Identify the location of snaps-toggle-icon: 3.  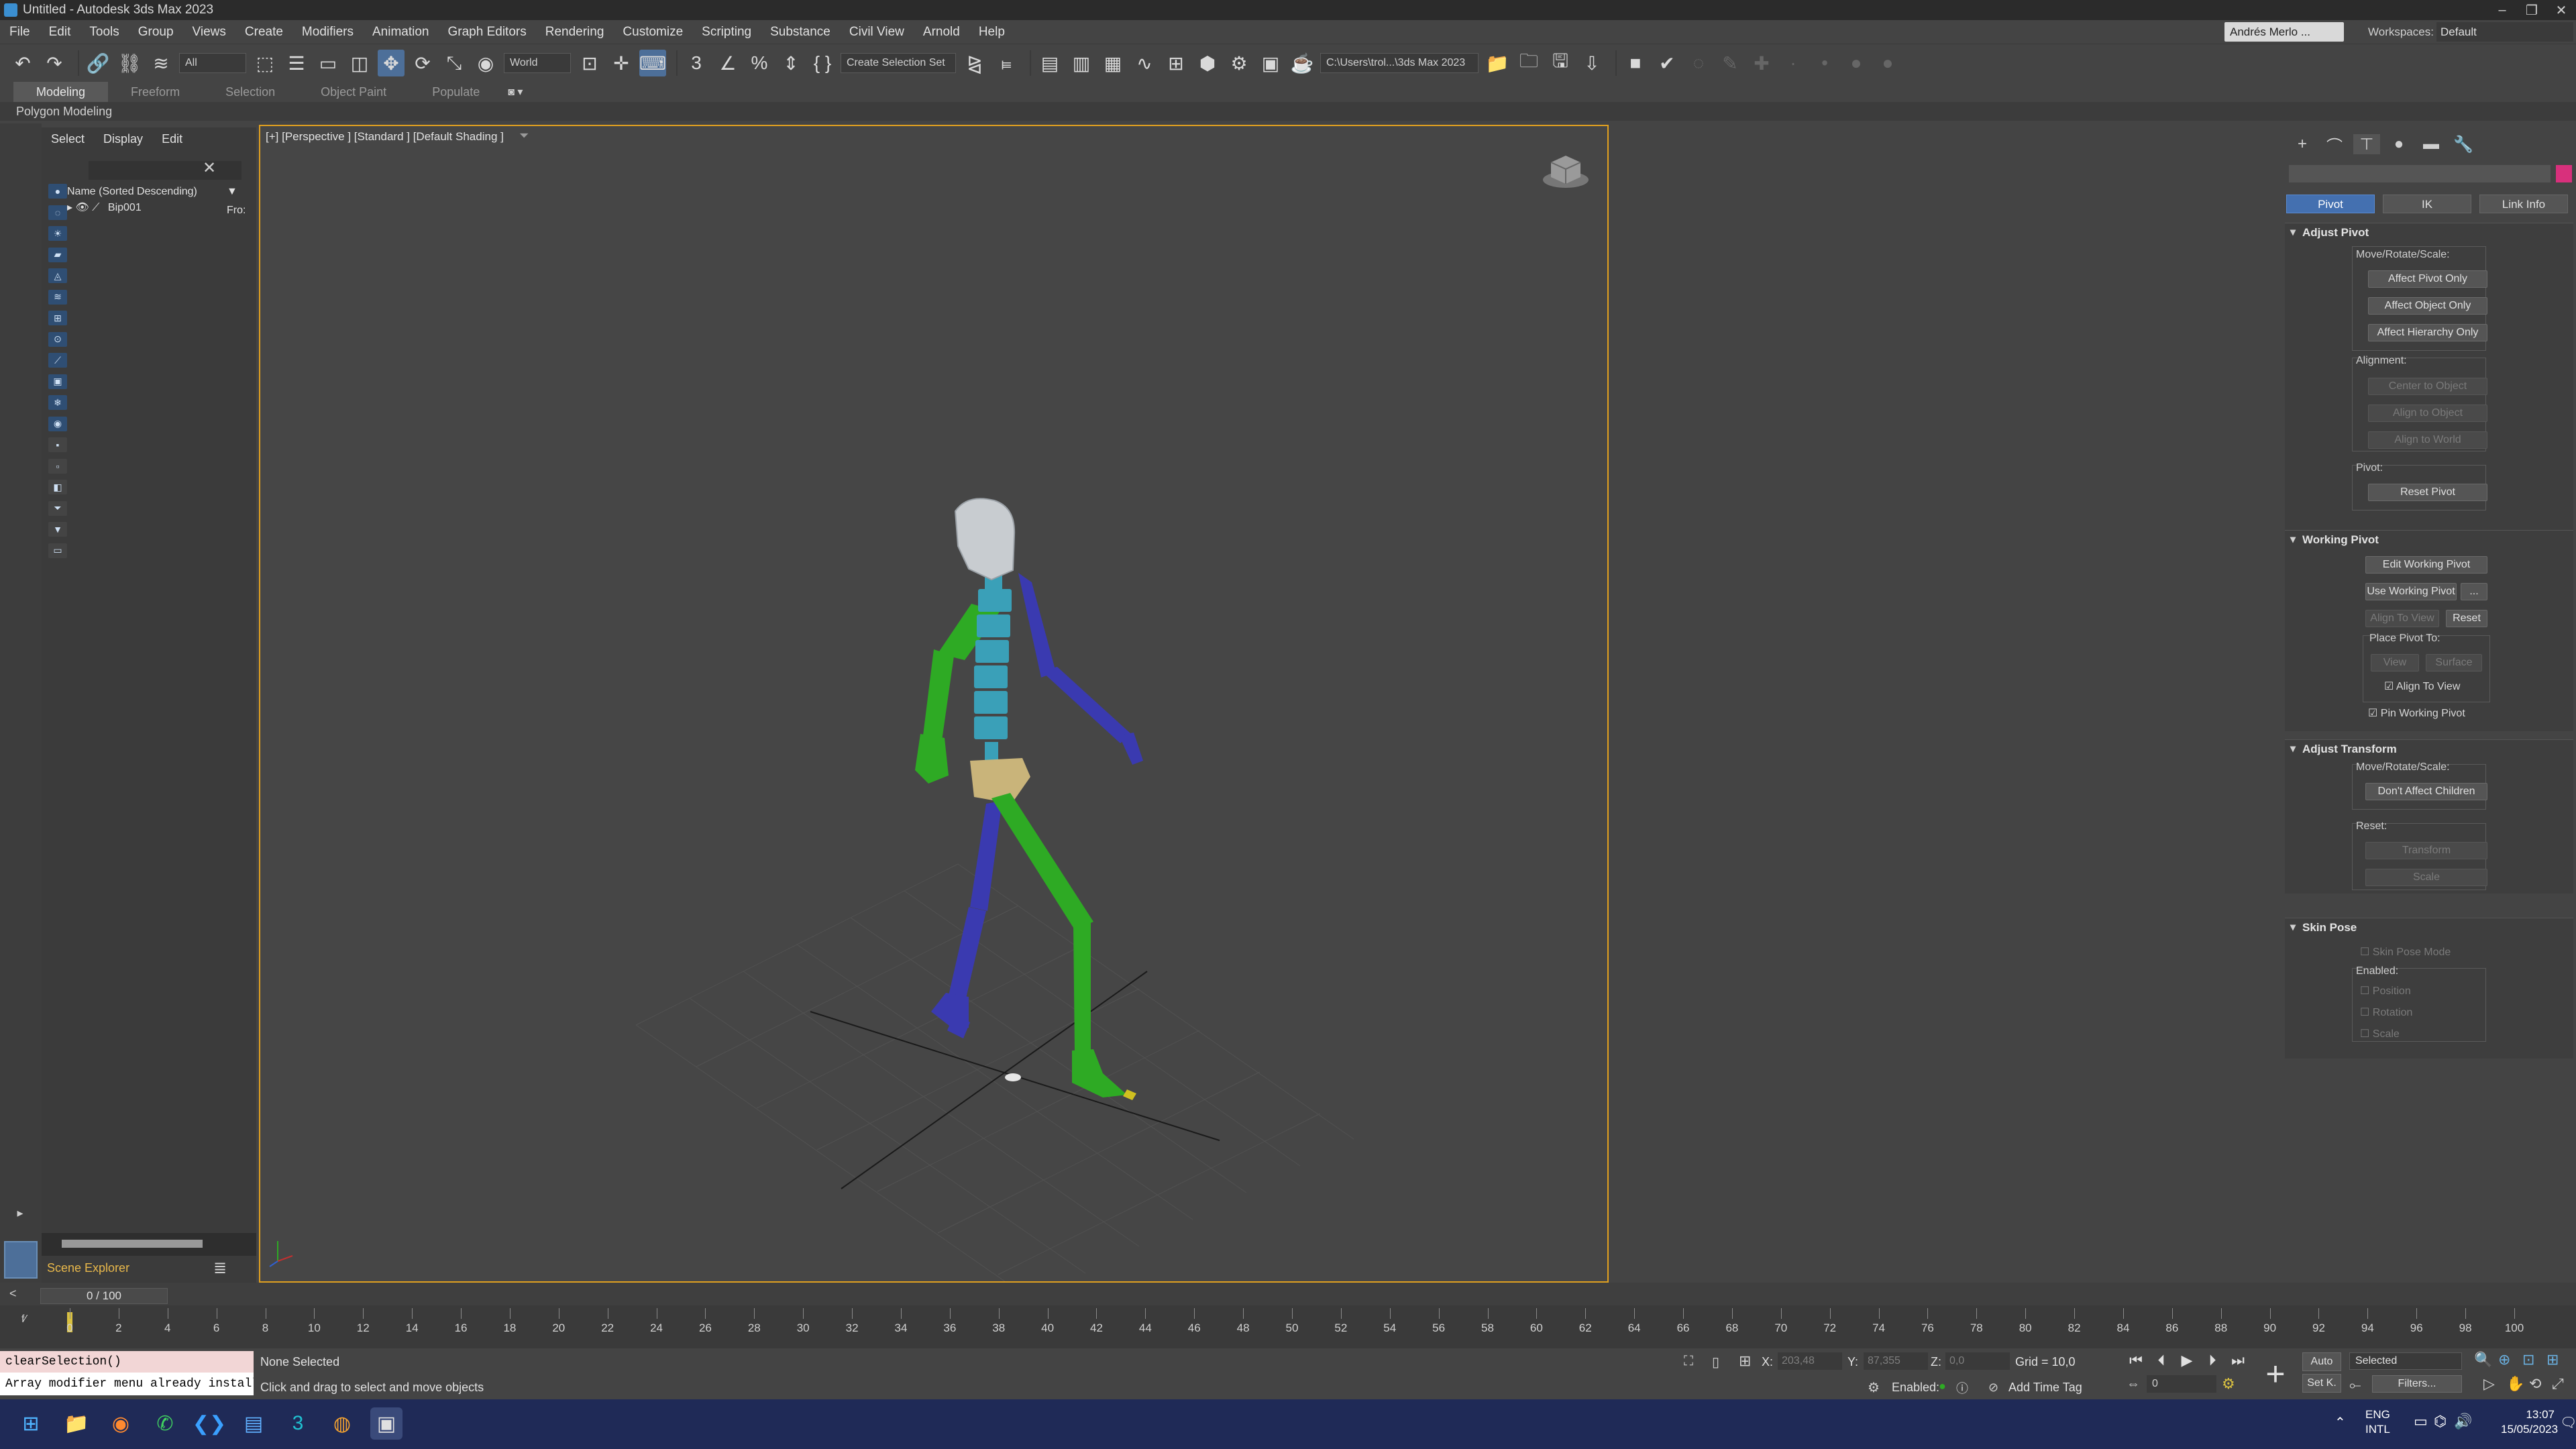
(696, 63).